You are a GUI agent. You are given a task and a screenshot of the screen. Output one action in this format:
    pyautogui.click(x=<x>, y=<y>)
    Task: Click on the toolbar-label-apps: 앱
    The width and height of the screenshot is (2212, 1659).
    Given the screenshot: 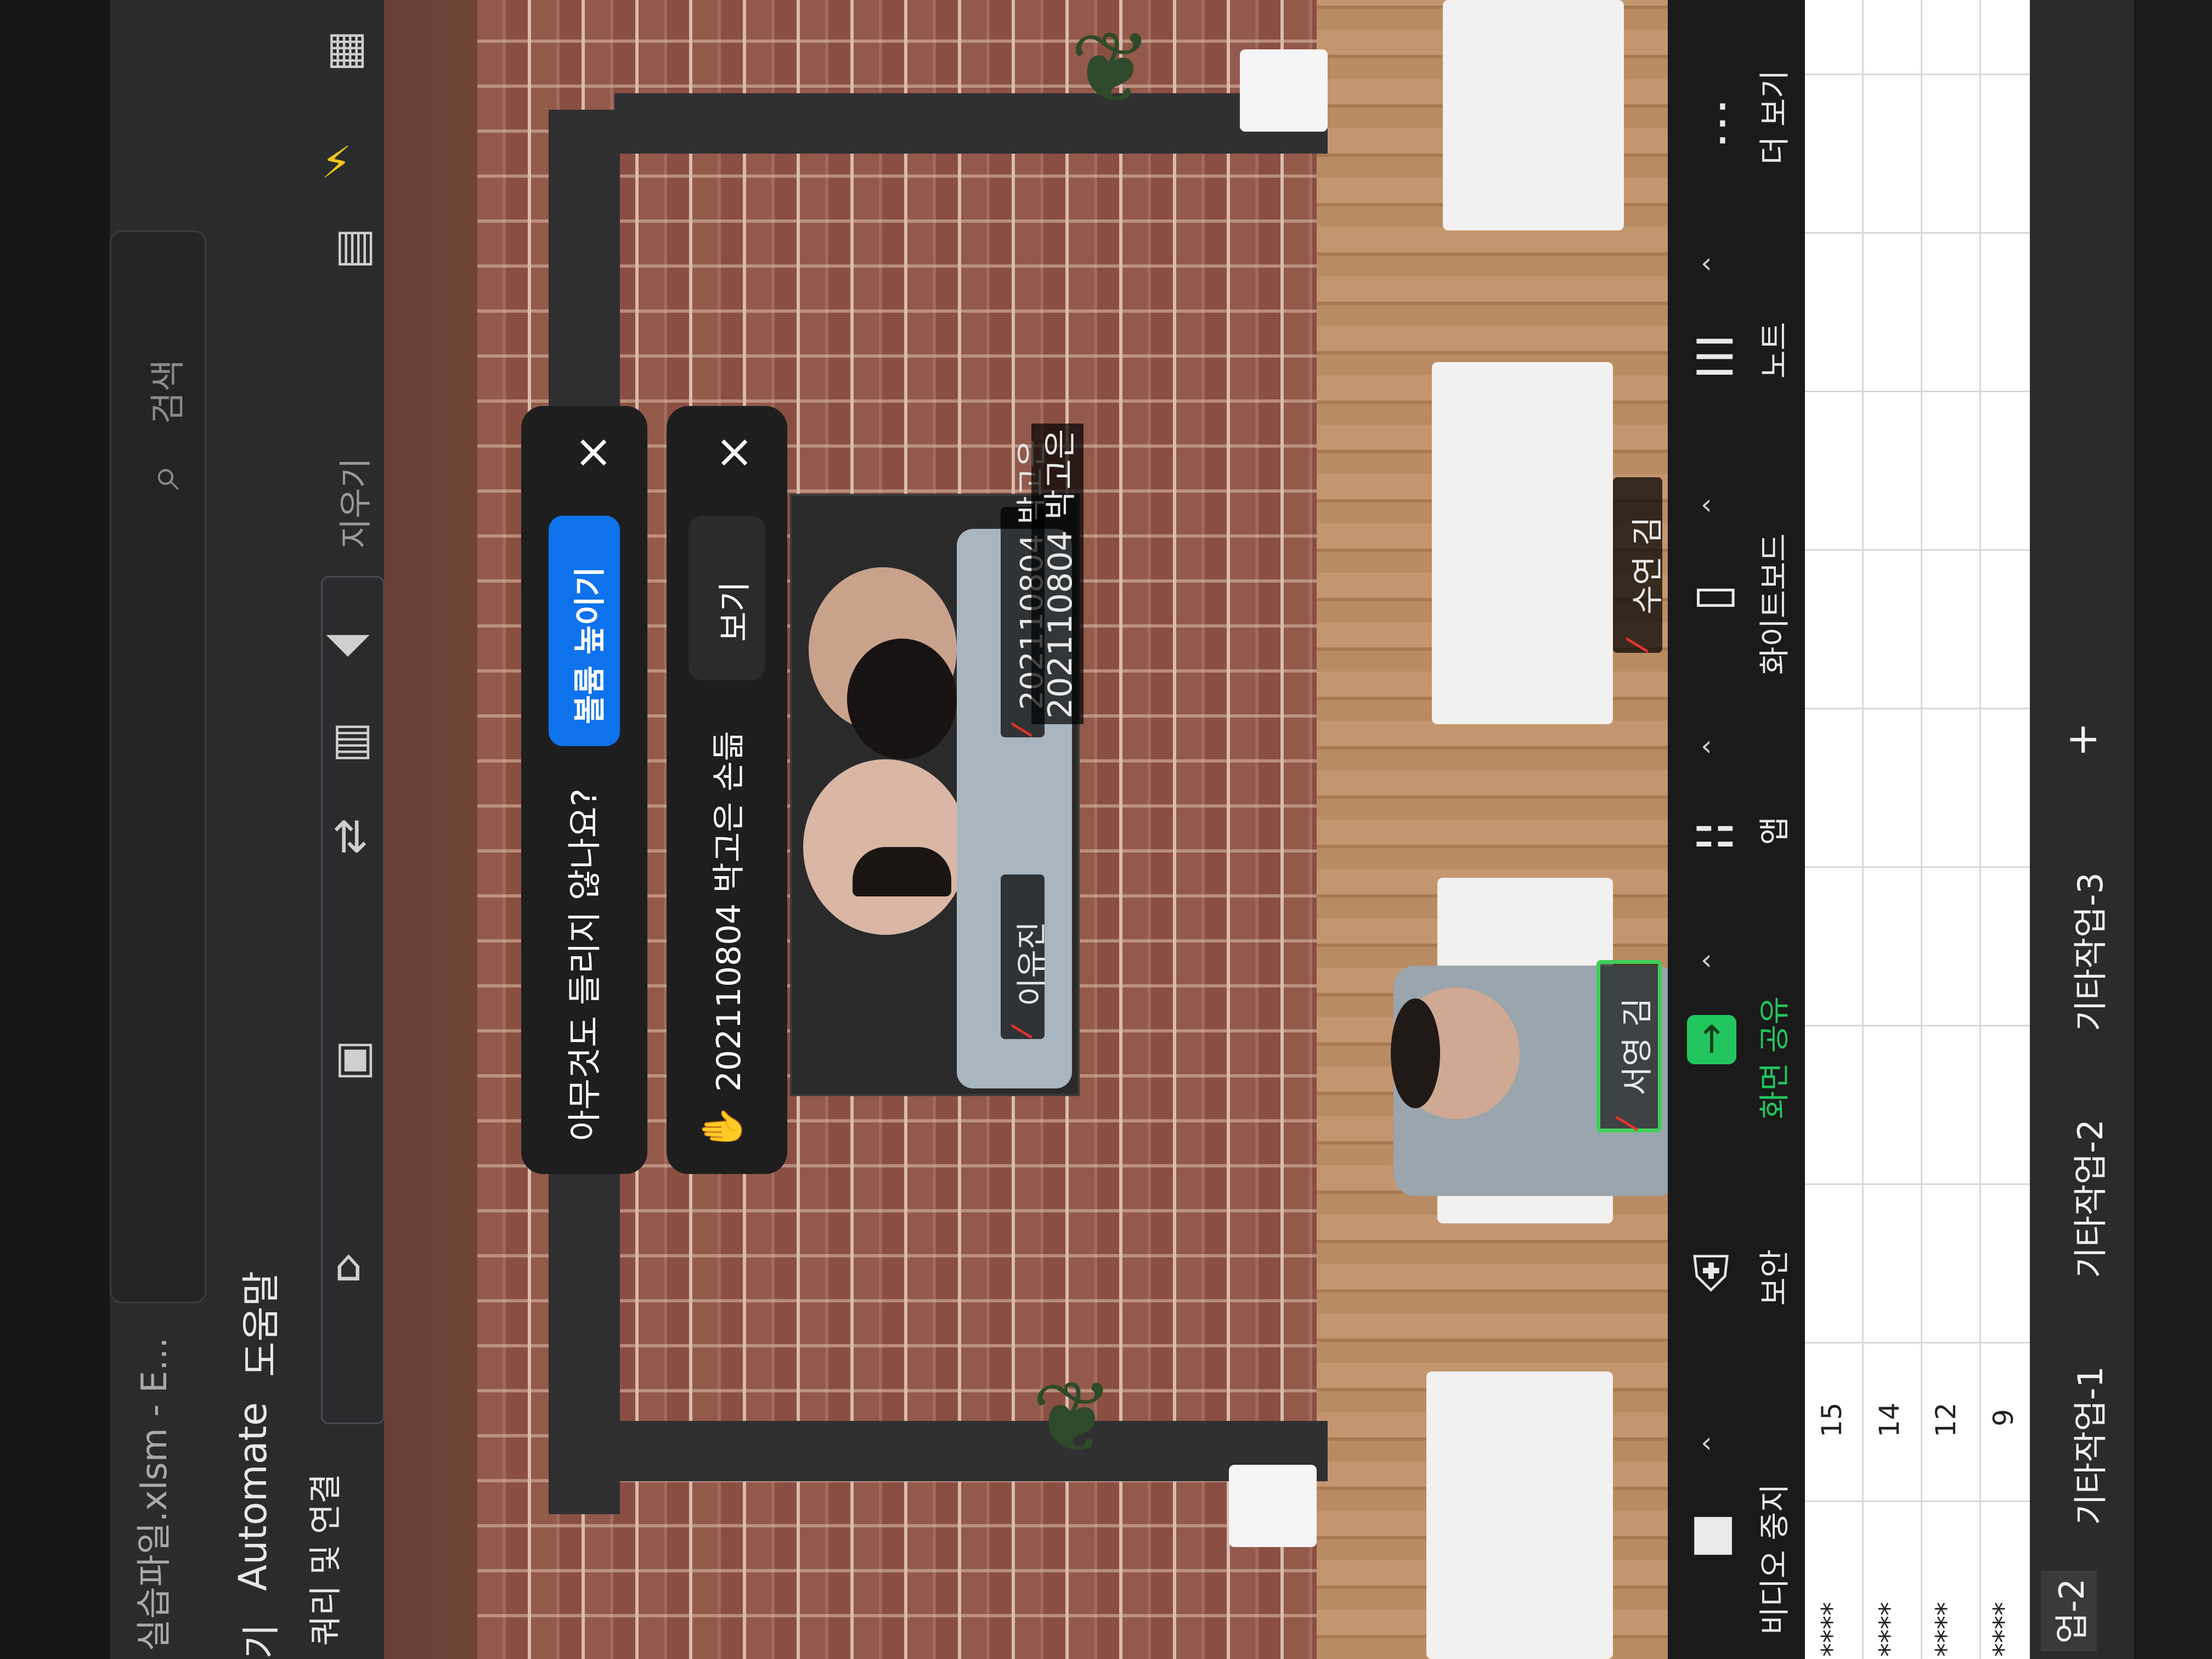 What is the action you would take?
    pyautogui.click(x=1772, y=830)
    